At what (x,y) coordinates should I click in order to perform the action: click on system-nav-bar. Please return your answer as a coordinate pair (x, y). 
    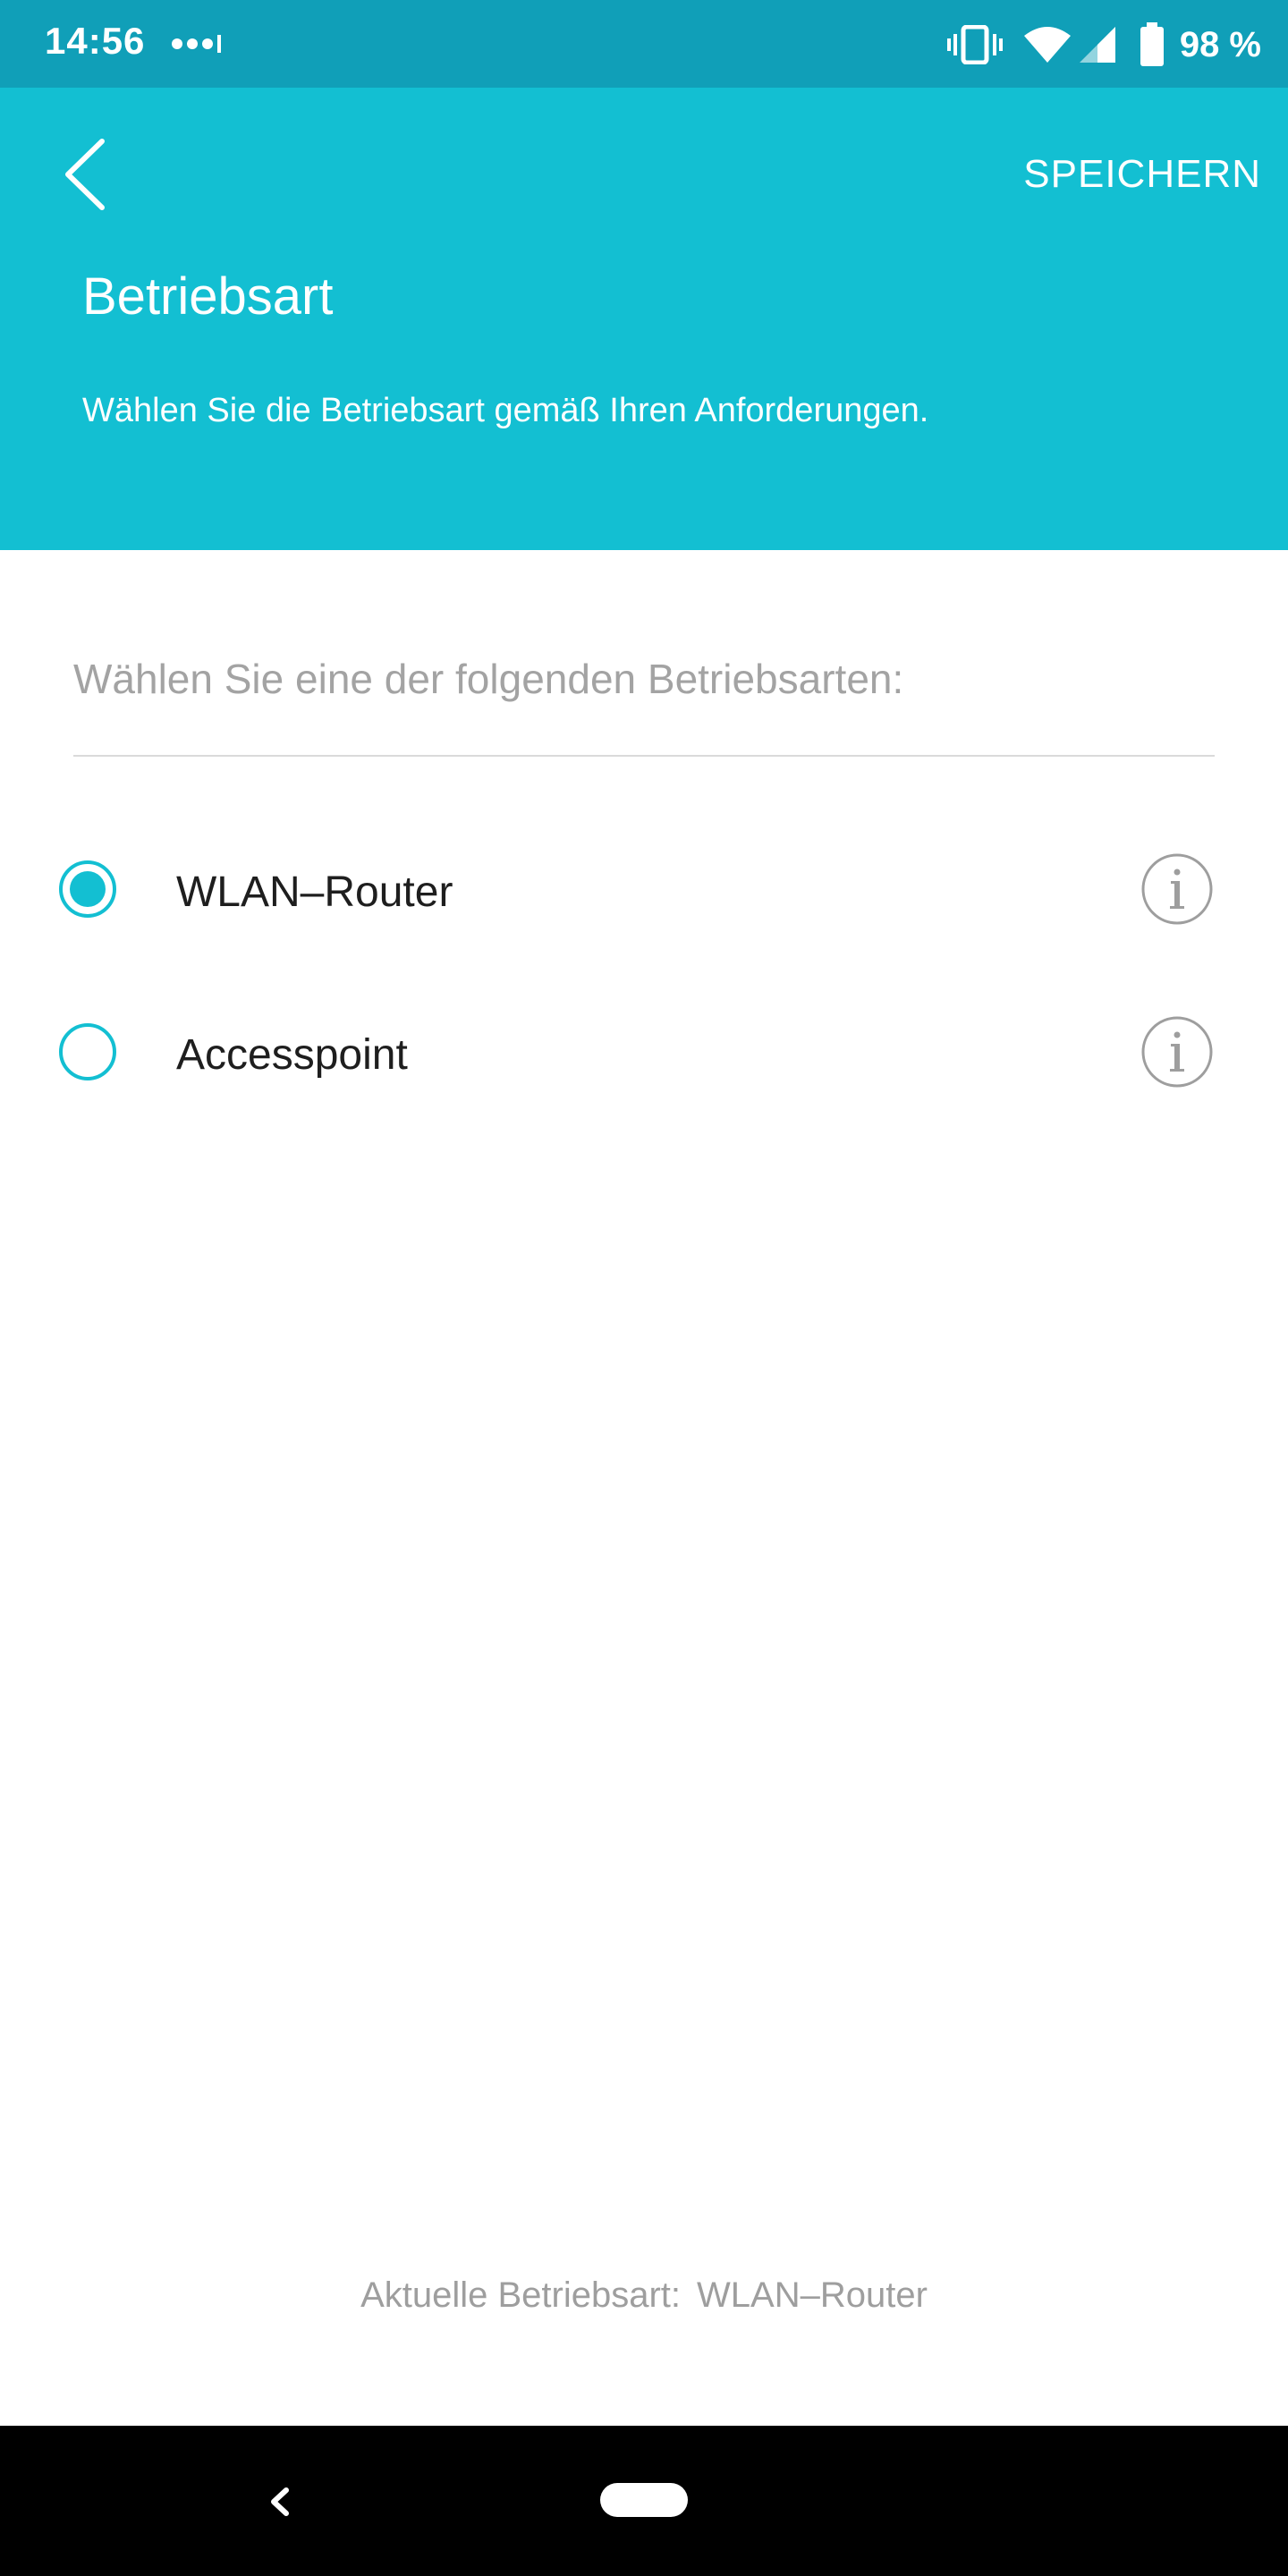
    Looking at the image, I should click on (644, 2501).